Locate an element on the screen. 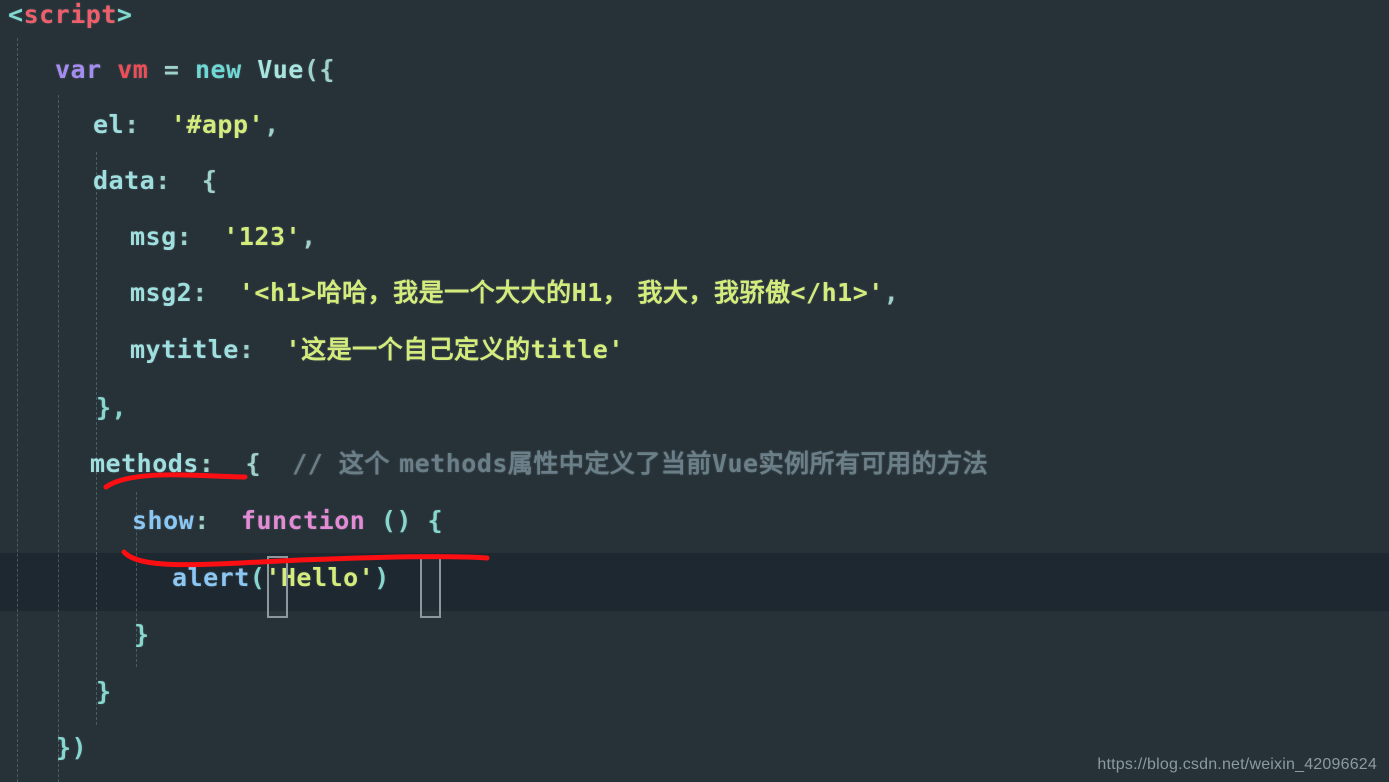 This screenshot has height=782, width=1389. line-mytitle-token-1: : is located at coordinates (262, 349).